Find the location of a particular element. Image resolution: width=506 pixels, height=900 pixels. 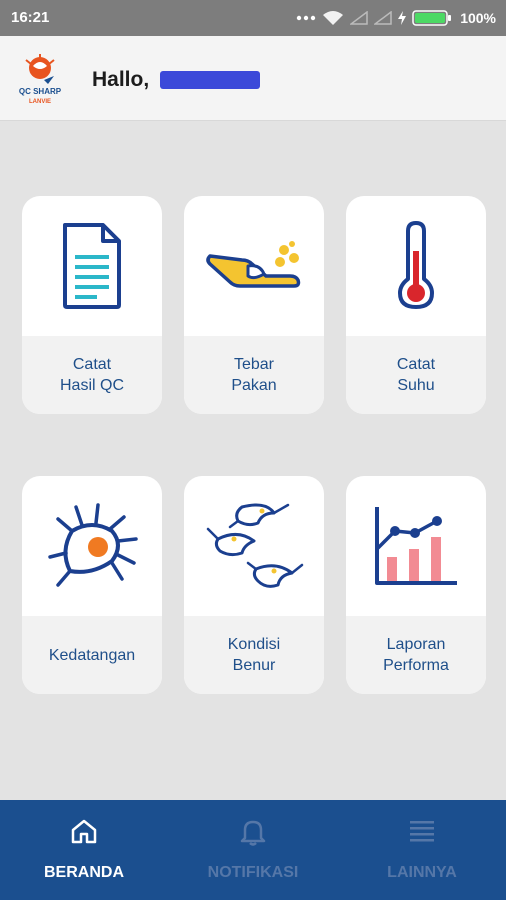

status-bar: 16:21 100% is located at coordinates (253, 18).